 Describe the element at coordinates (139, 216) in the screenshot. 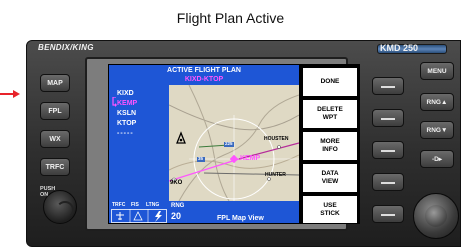

I see `status-icons` at that location.